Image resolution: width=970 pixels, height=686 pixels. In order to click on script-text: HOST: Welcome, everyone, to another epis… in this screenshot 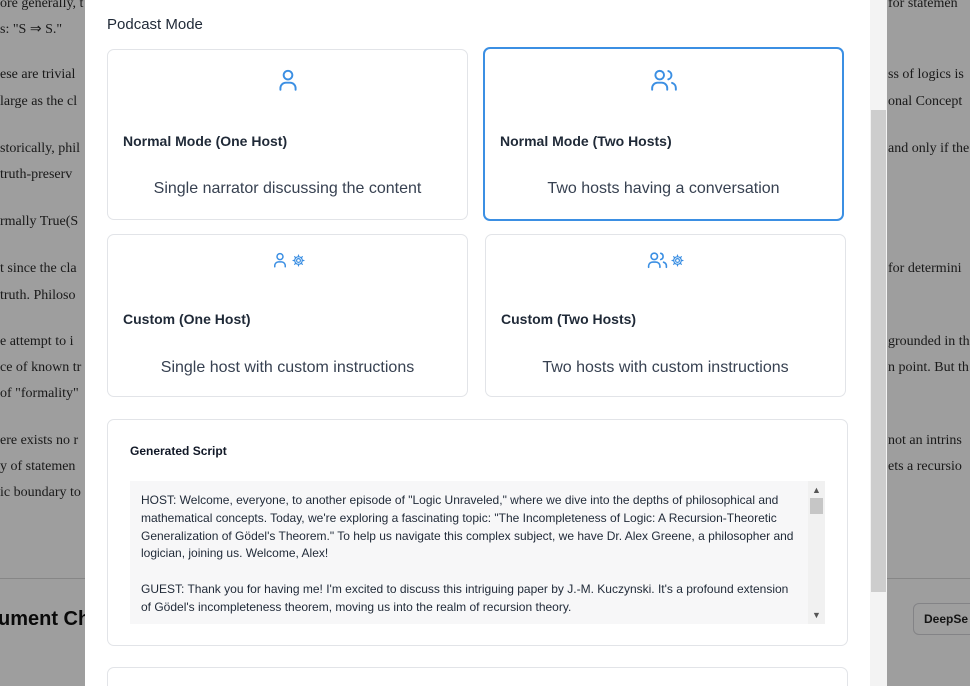, I will do `click(471, 558)`.